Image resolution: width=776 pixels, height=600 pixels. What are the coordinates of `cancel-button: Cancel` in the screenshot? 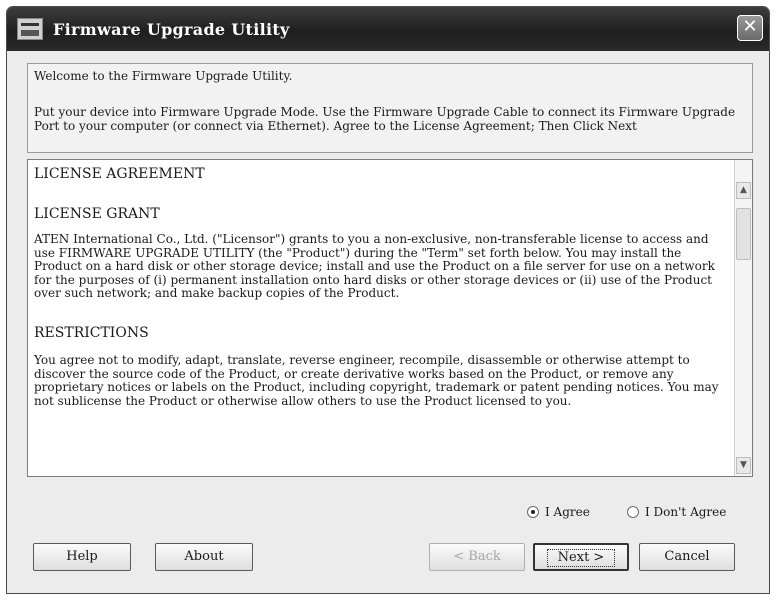 It's located at (687, 557).